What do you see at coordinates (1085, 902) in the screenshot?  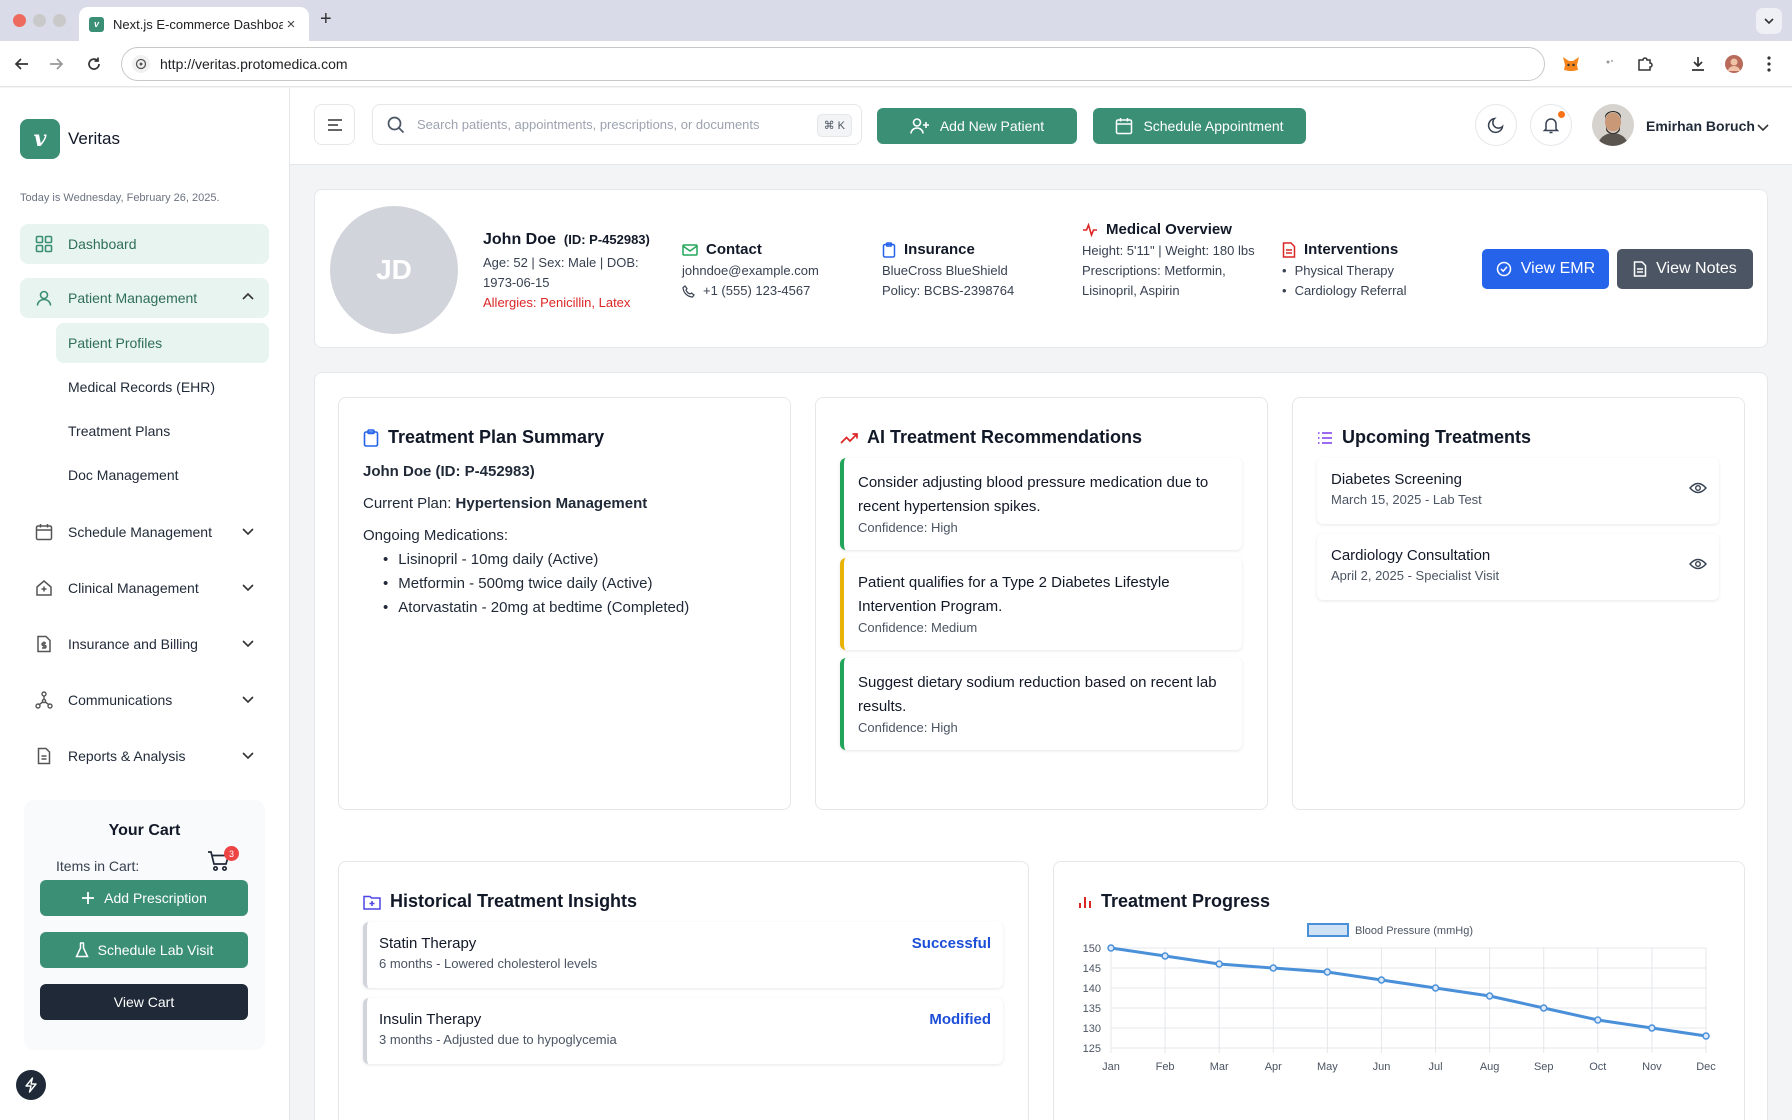 I see `bar-chart-icon` at bounding box center [1085, 902].